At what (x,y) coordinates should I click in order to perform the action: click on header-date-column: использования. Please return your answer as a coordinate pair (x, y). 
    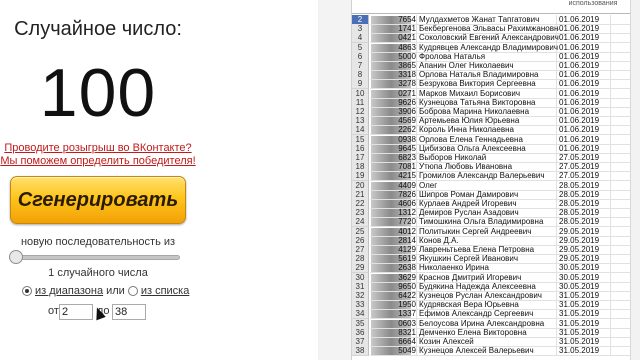
    Looking at the image, I should click on (593, 3).